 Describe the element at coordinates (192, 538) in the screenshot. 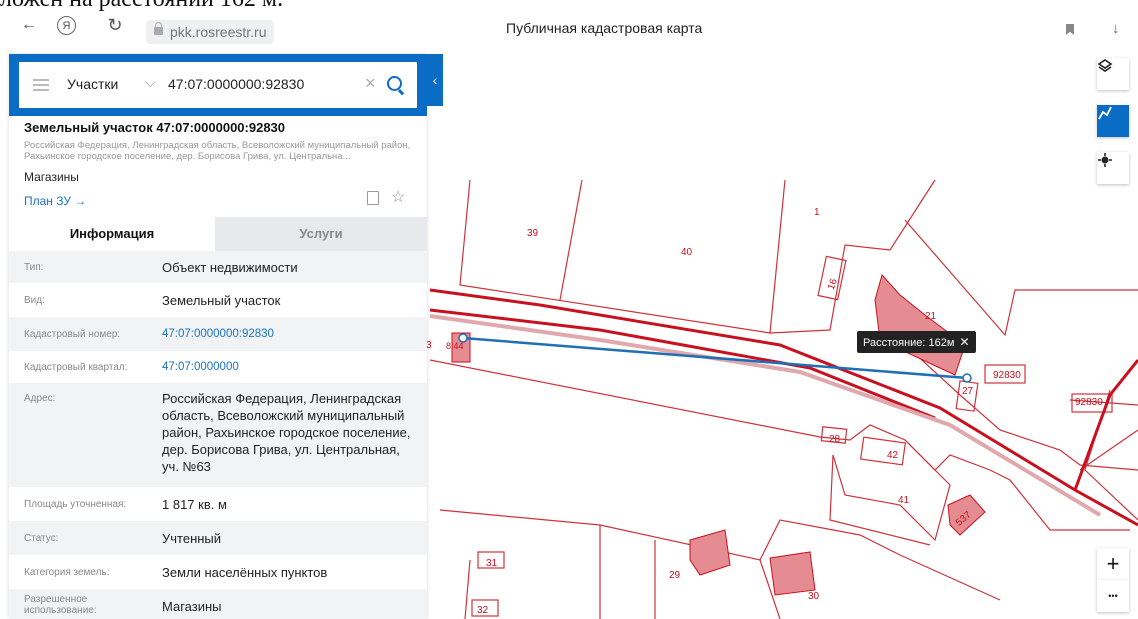

I see `info-value: Учтенный` at that location.